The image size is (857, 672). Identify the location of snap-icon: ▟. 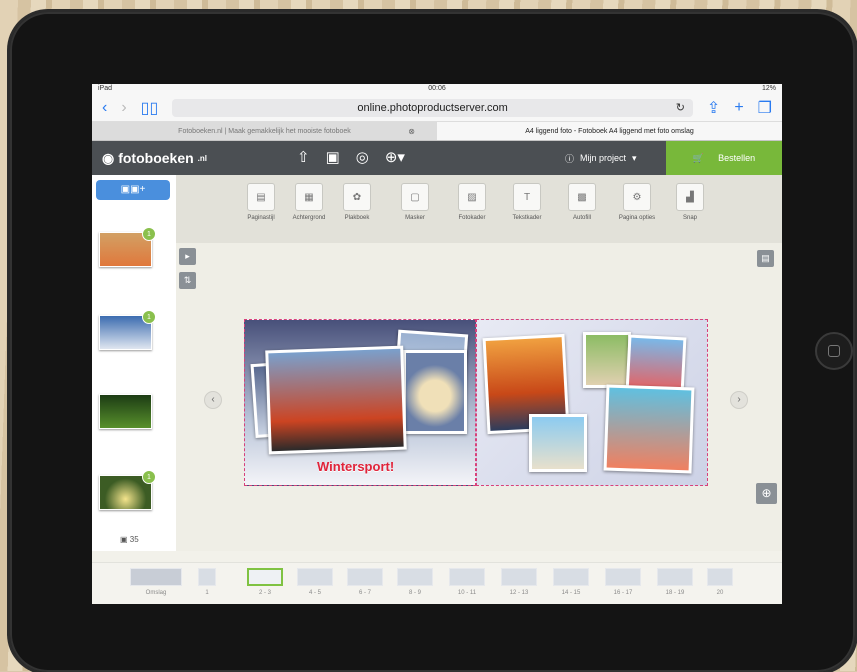
(690, 197).